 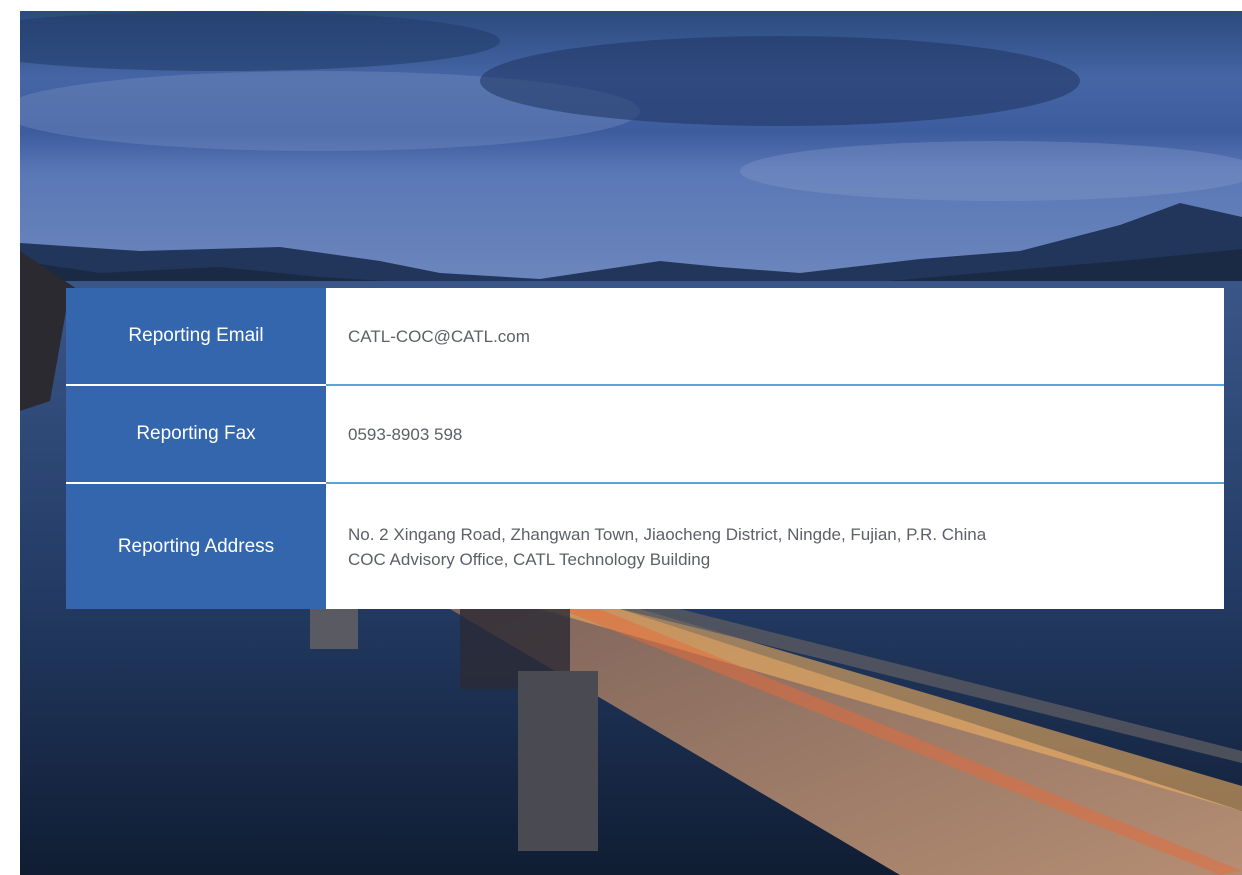 I want to click on fax-value-line: 0593-8903 598, so click(x=405, y=434).